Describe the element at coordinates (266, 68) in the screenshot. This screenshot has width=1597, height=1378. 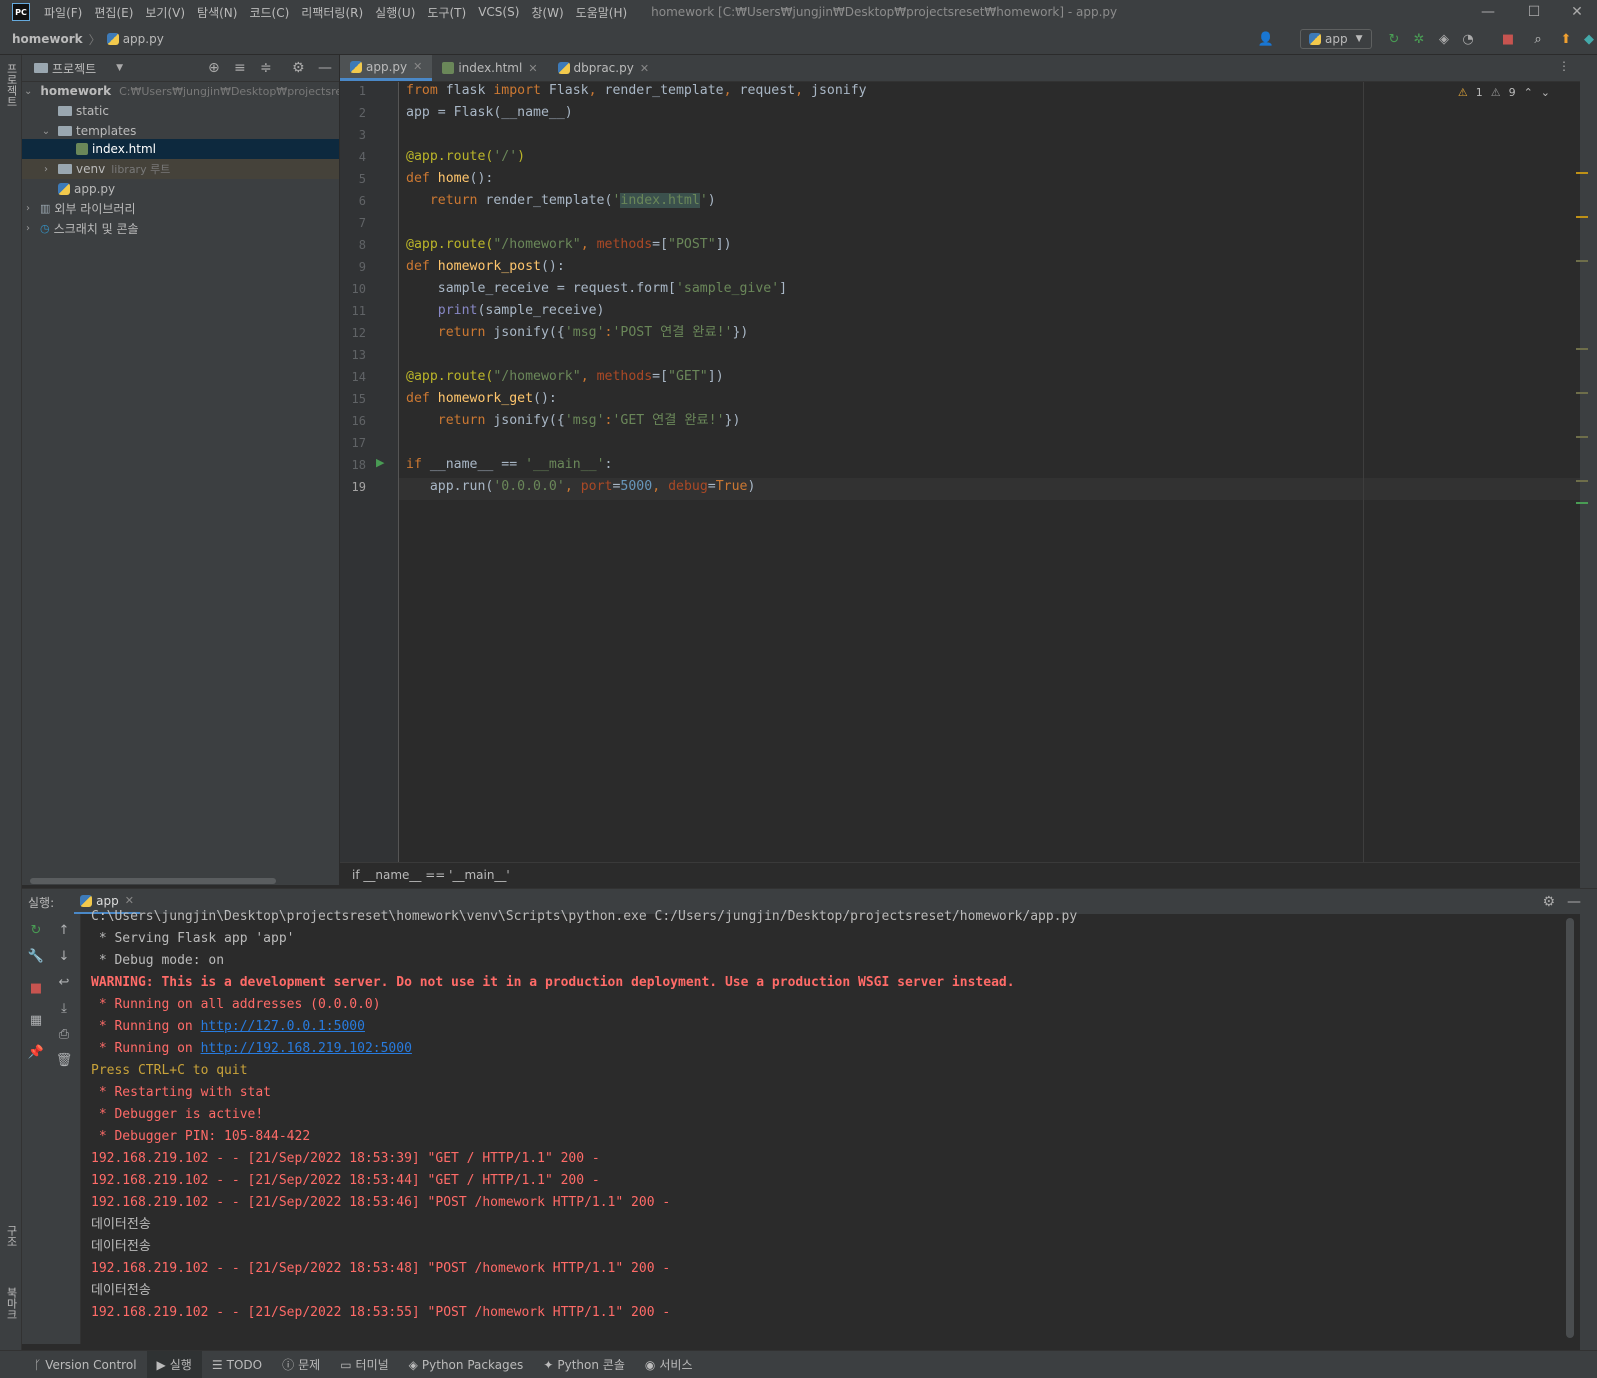
I see `collapse-all-icon: ≑` at that location.